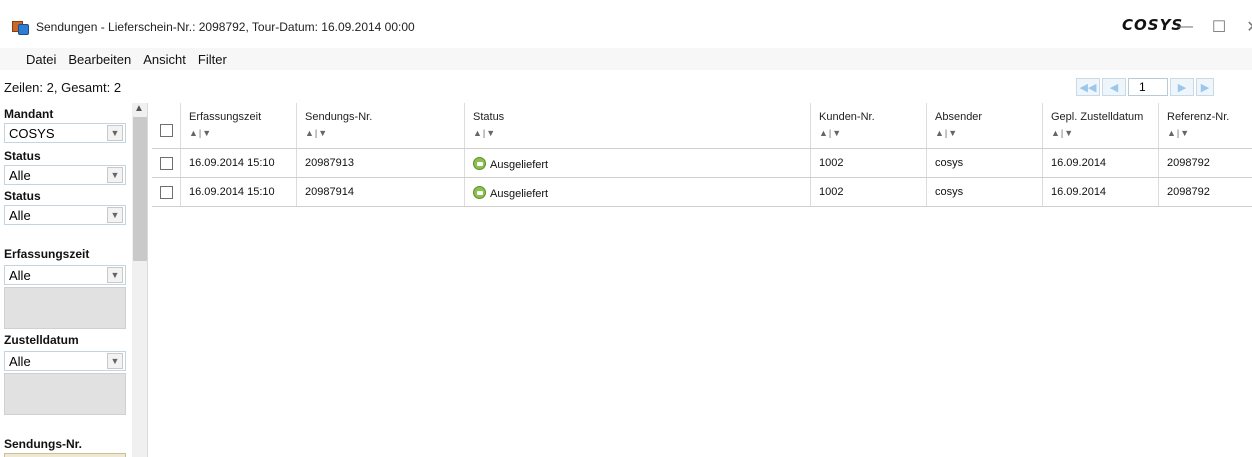  I want to click on double-right-arrow-icon: ▶, so click(1205, 87).